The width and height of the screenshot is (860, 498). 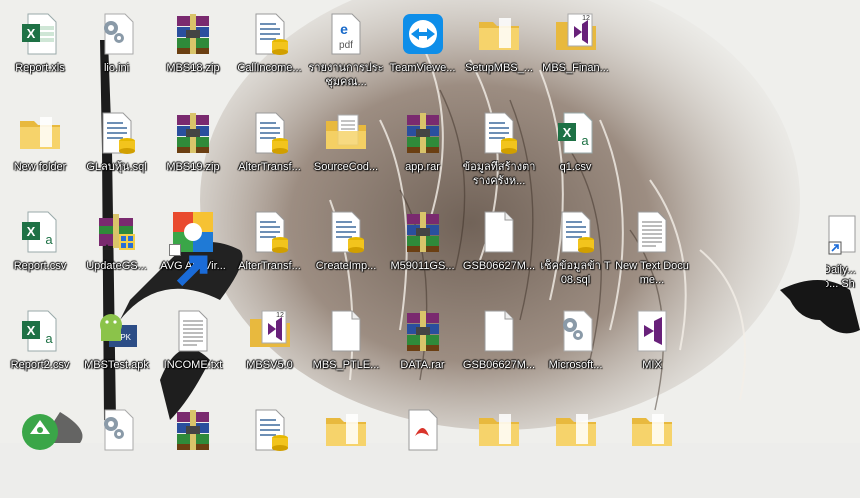 I want to click on blank-file-icon, so click(x=499, y=331).